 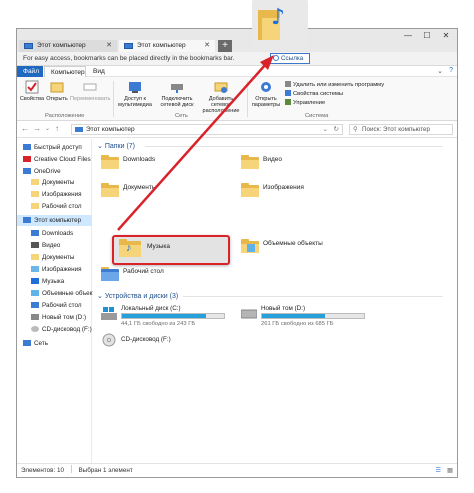 I want to click on sidebar-item-images-pc: Изображения, so click(x=56, y=269).